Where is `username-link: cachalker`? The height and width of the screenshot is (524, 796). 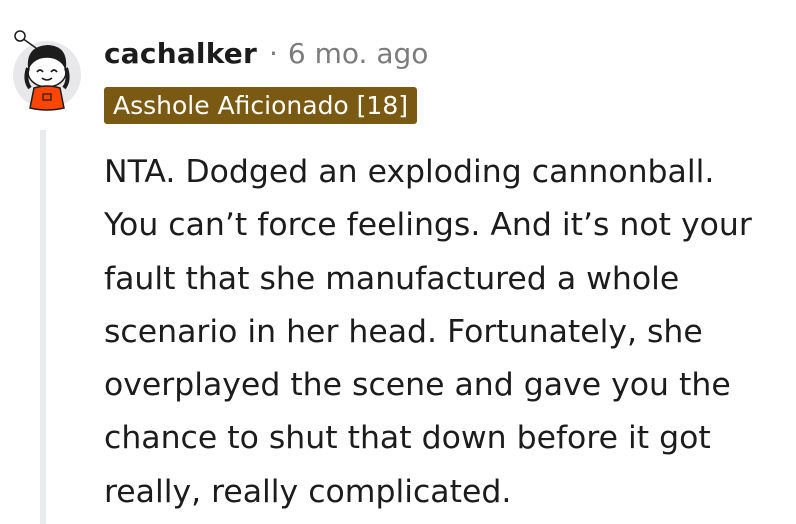 username-link: cachalker is located at coordinates (180, 53).